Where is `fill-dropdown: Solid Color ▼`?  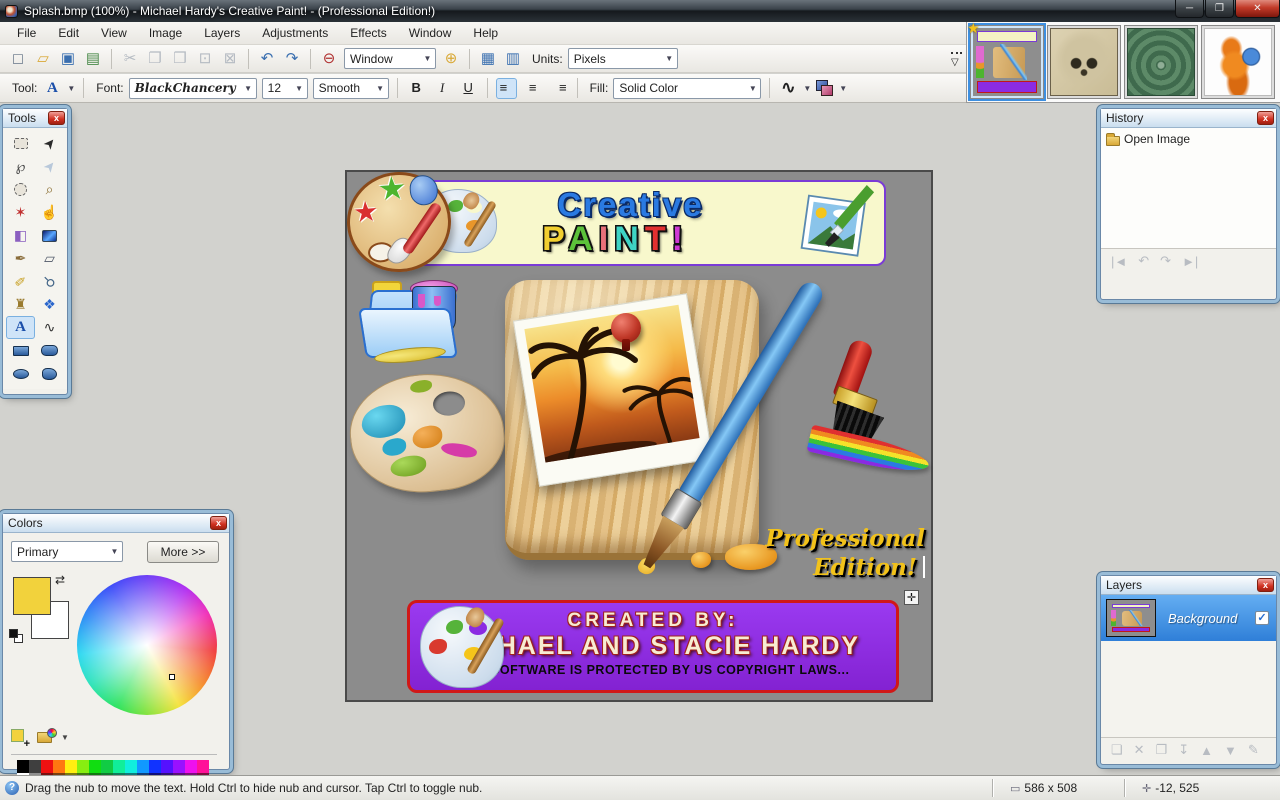 fill-dropdown: Solid Color ▼ is located at coordinates (687, 88).